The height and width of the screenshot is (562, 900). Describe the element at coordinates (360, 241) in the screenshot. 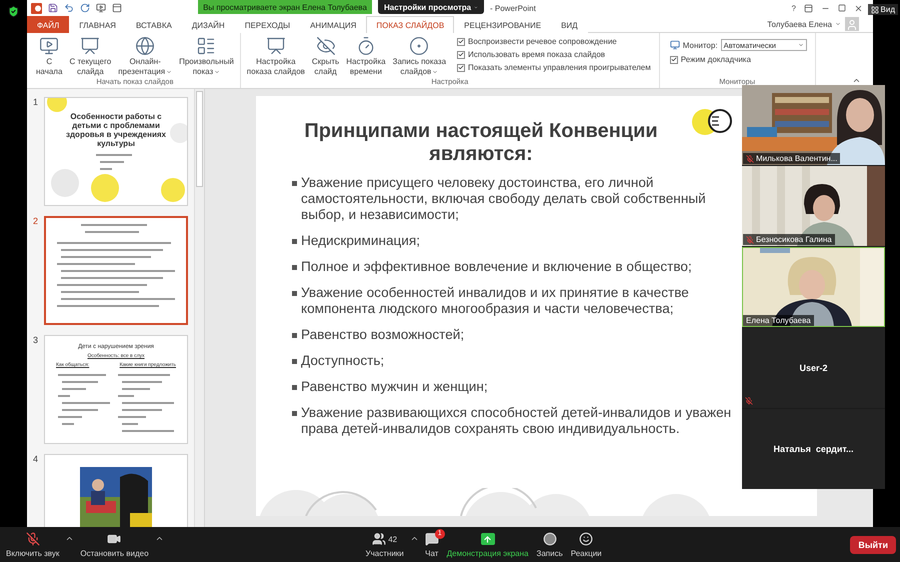

I see `bullet-text: Недискриминация;` at that location.